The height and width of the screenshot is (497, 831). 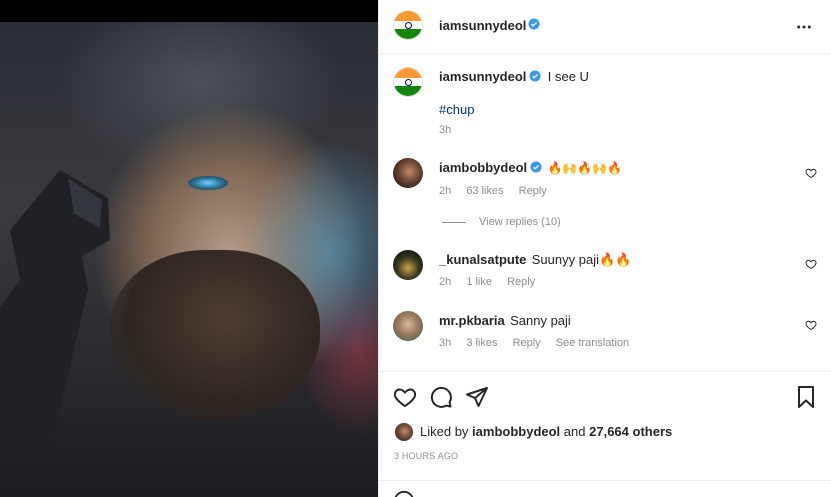 I want to click on commenter-username: mr.pkbaria, so click(x=472, y=320).